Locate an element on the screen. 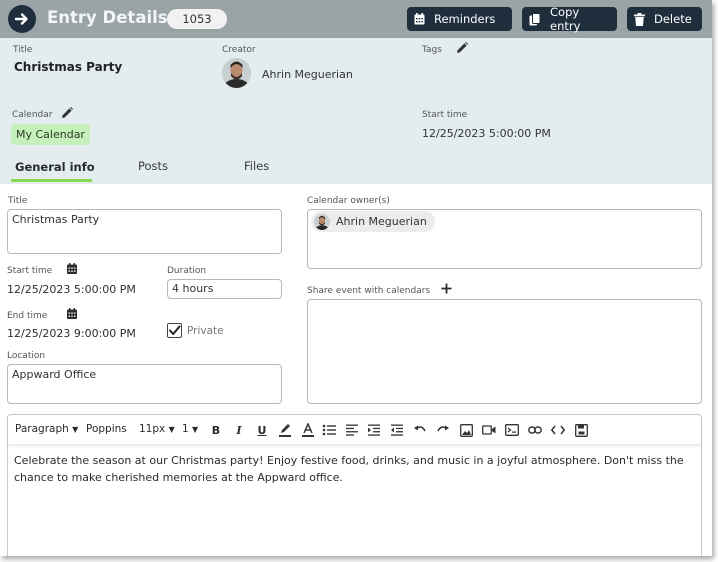 This screenshot has width=718, height=562. location-label: Location is located at coordinates (26, 356).